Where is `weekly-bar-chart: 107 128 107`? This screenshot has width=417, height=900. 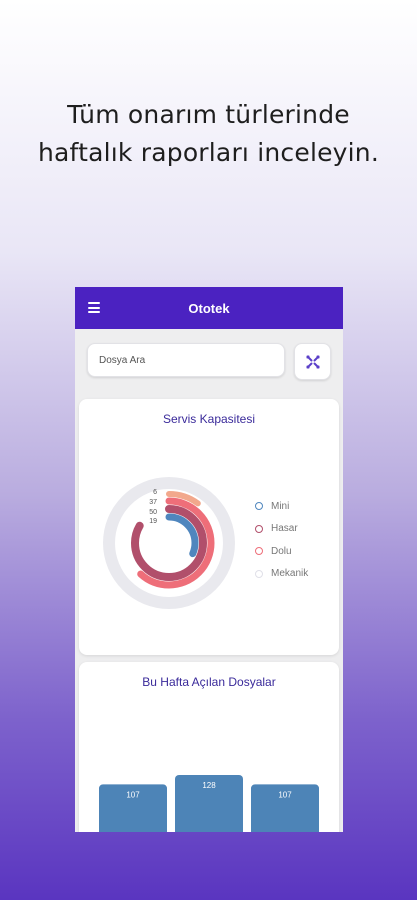 weekly-bar-chart: 107 128 107 is located at coordinates (209, 803).